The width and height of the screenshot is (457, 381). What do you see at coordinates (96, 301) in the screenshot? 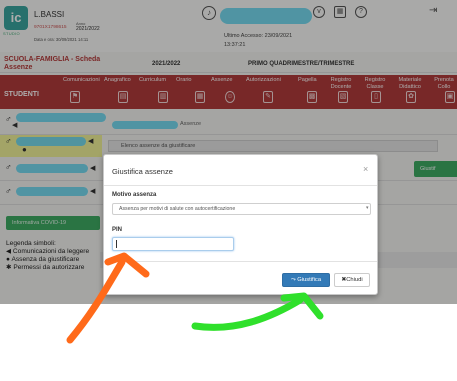
I see `orange-arrow` at bounding box center [96, 301].